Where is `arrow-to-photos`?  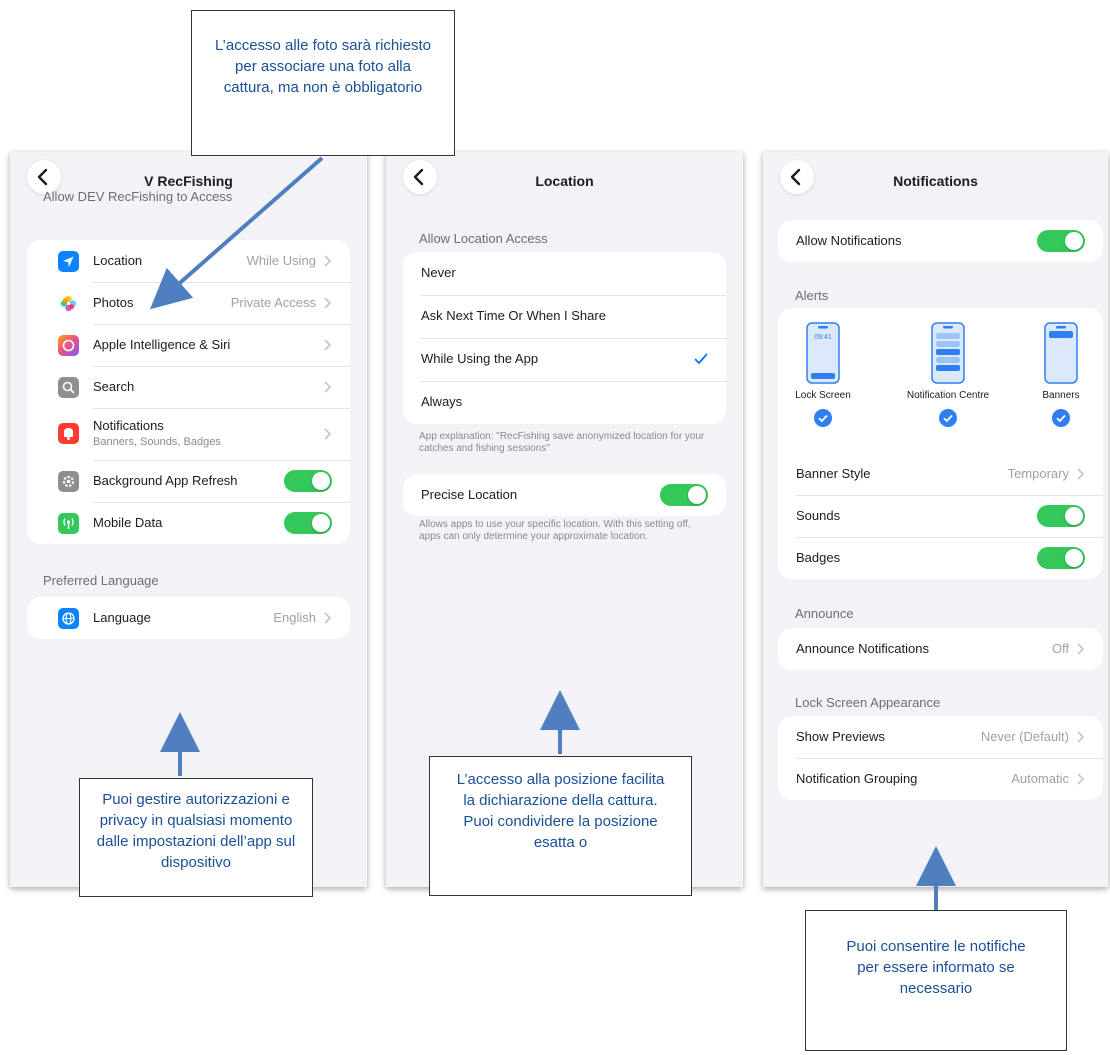 arrow-to-photos is located at coordinates (236, 233).